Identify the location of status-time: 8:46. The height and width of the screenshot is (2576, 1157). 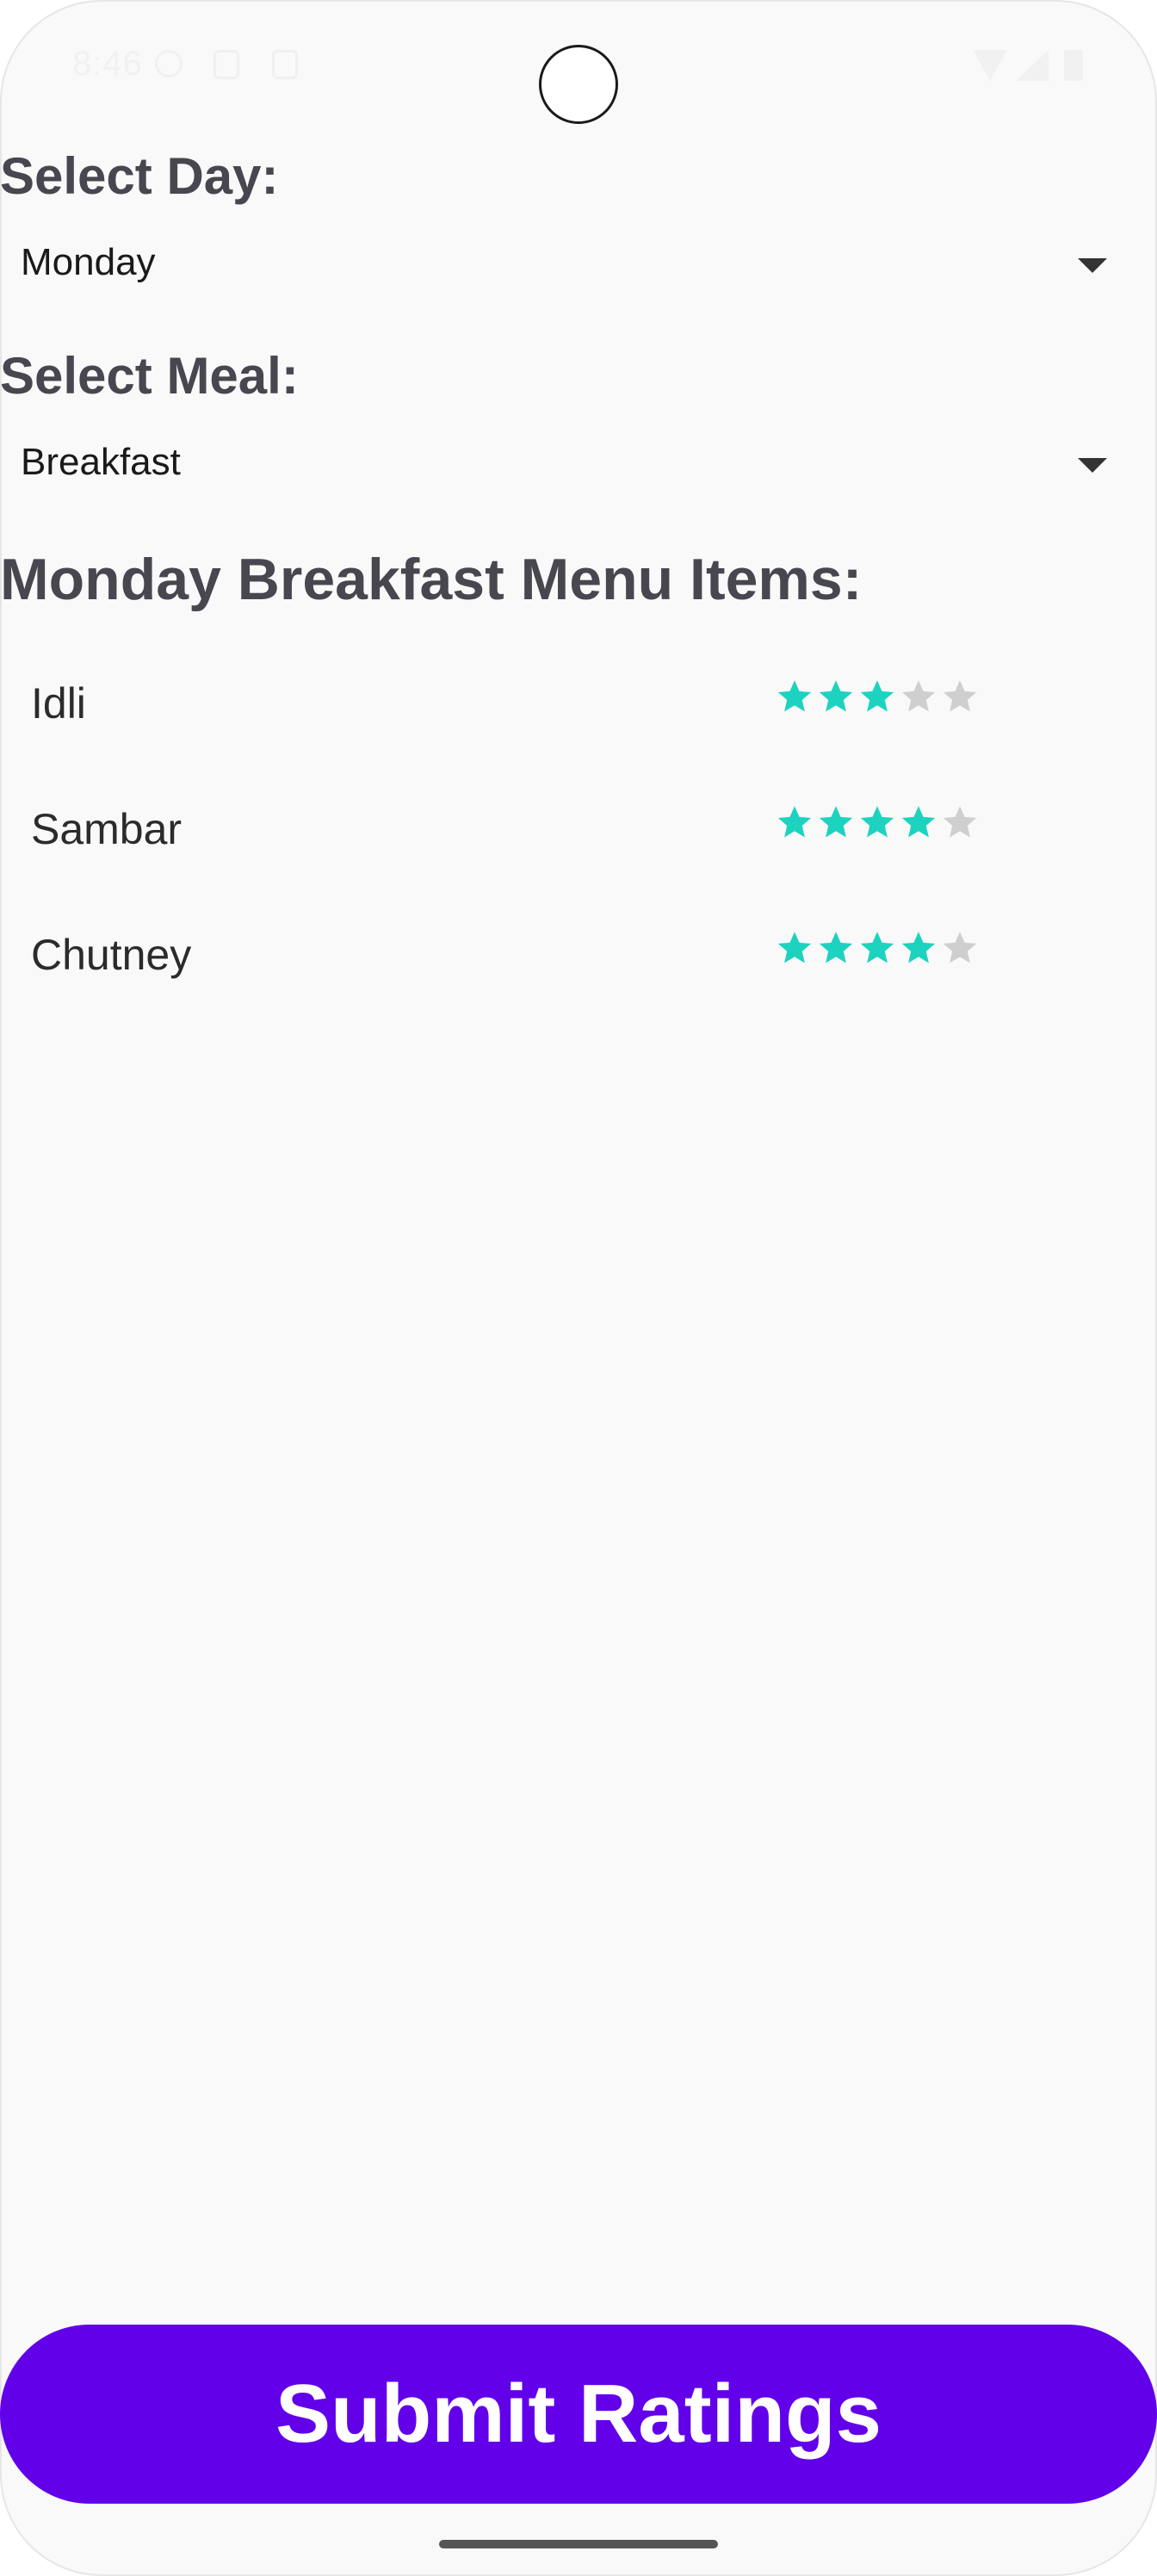
(108, 64).